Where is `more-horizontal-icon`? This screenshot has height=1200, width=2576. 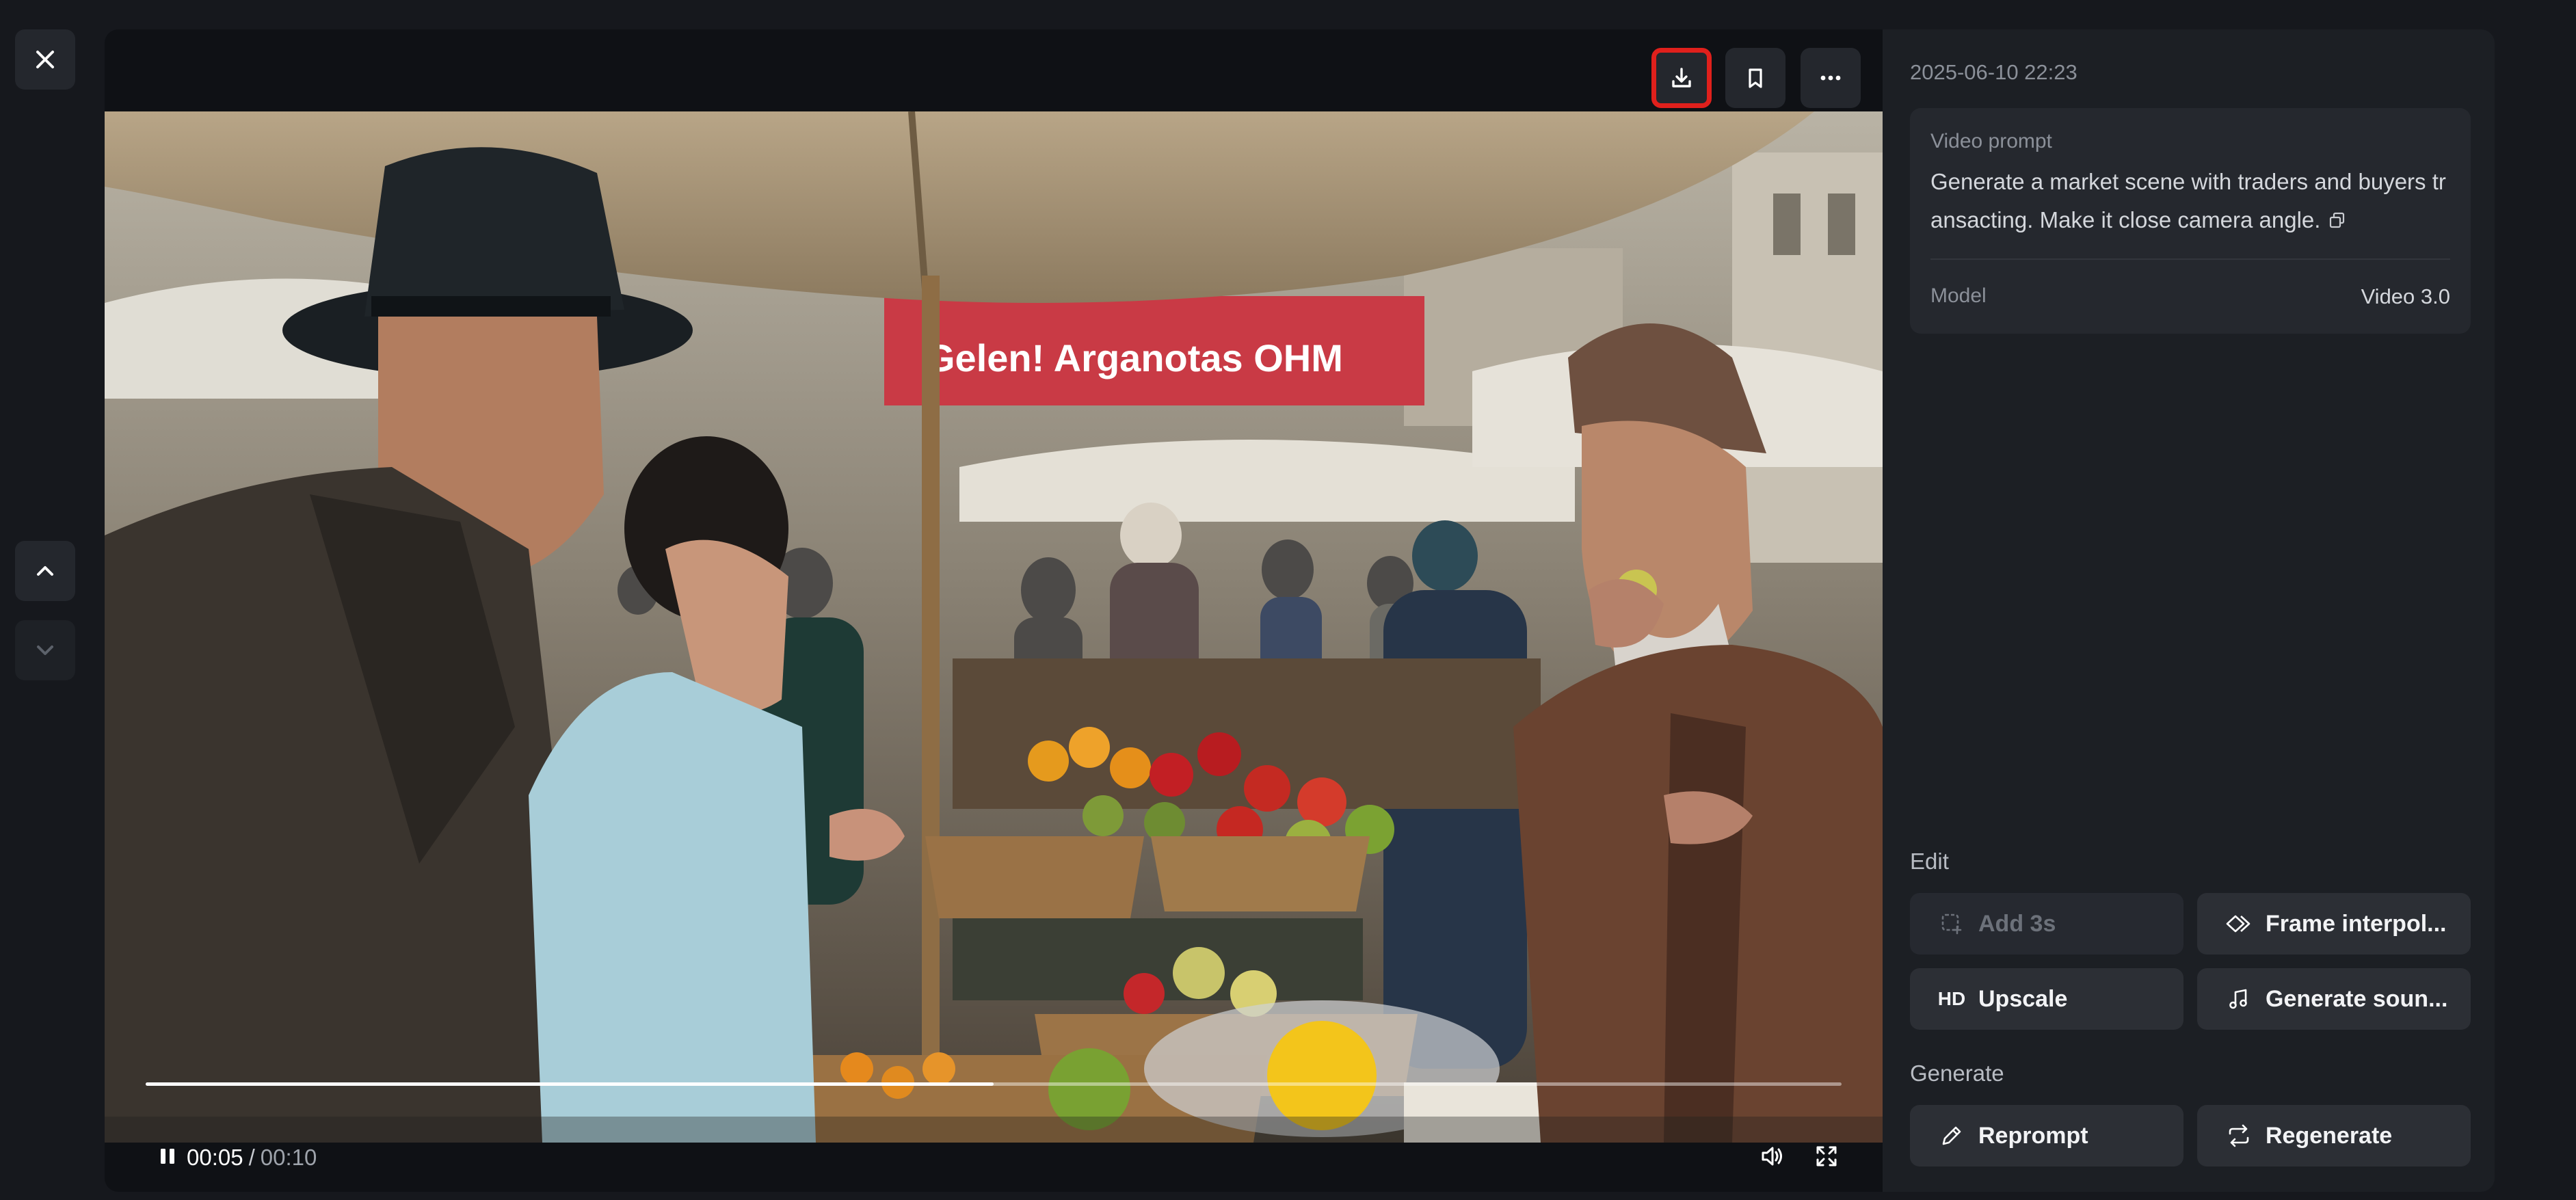 more-horizontal-icon is located at coordinates (1831, 78).